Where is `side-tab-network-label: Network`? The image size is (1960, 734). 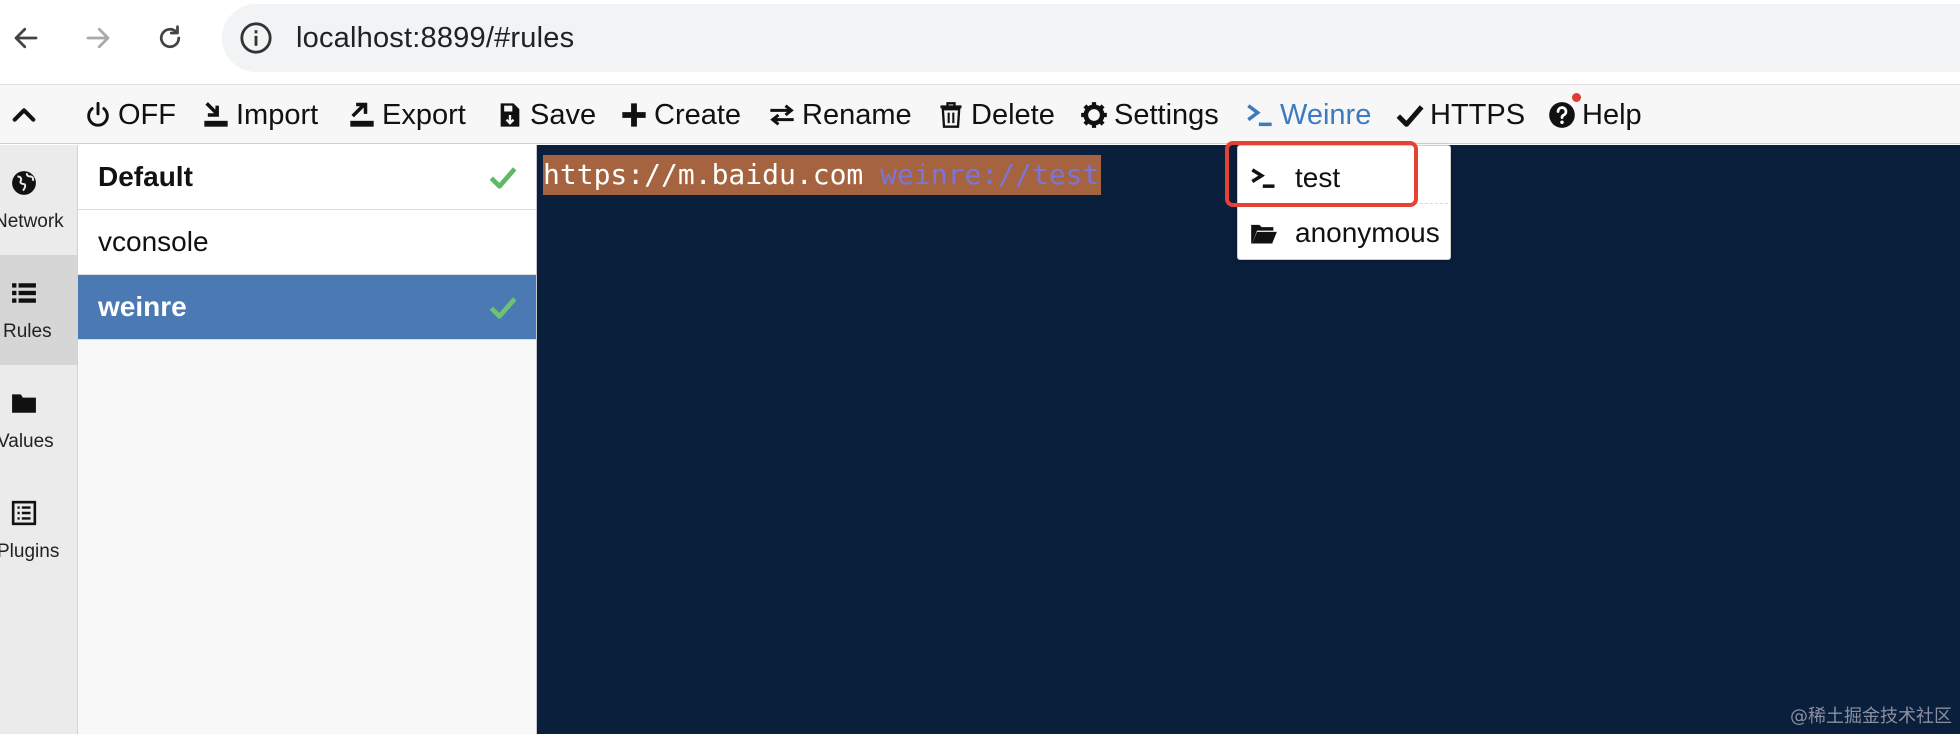 side-tab-network-label: Network is located at coordinates (32, 221).